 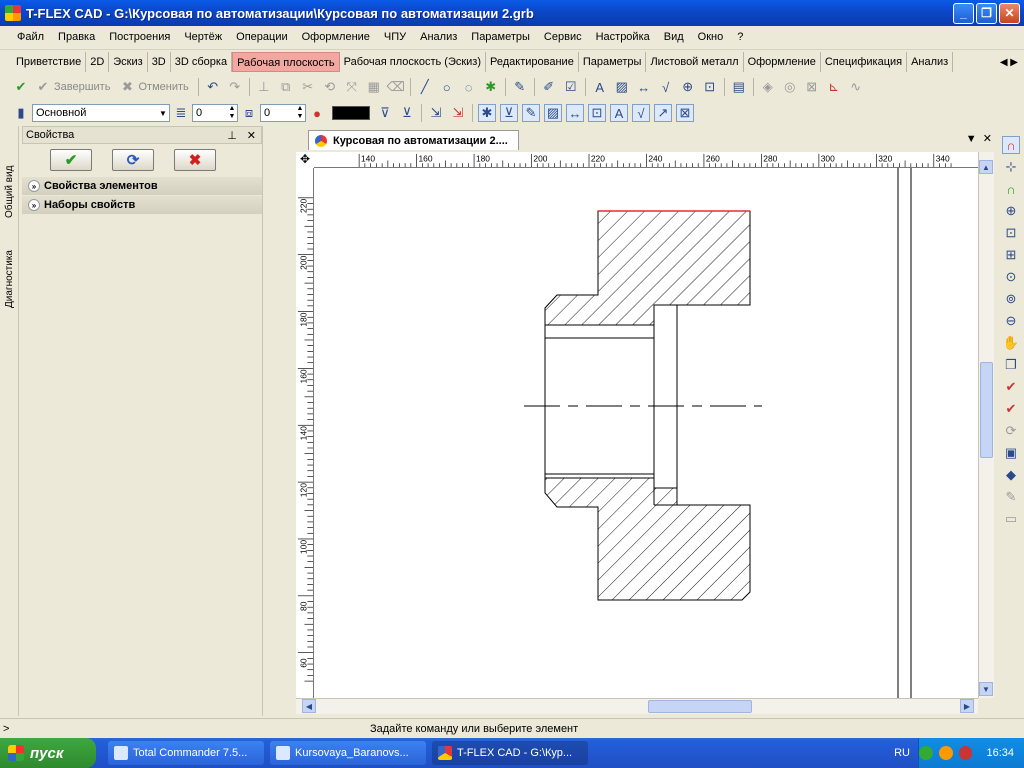 I want to click on security-icon, so click(x=965, y=753).